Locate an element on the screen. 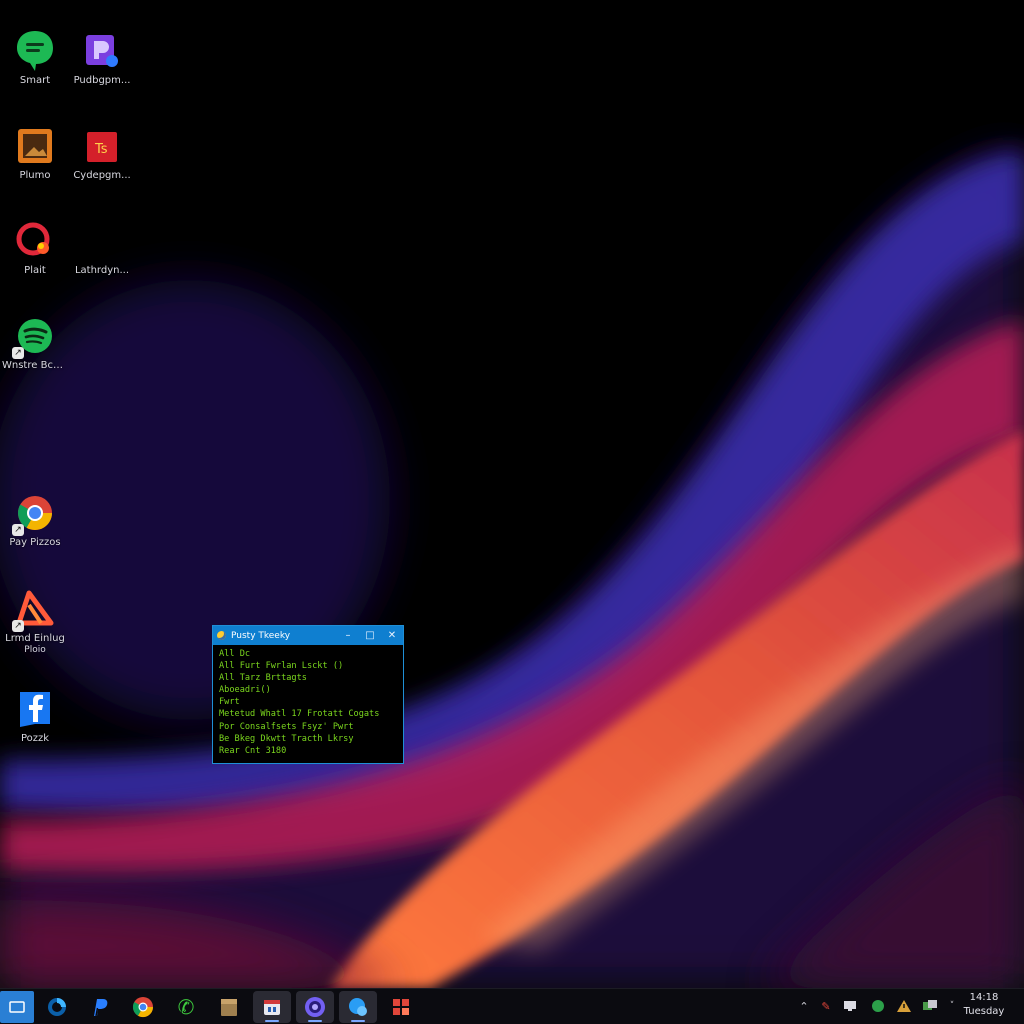 Image resolution: width=1024 pixels, height=1024 pixels. desktop-icon-label: Pay Pizzos is located at coordinates (35, 542).